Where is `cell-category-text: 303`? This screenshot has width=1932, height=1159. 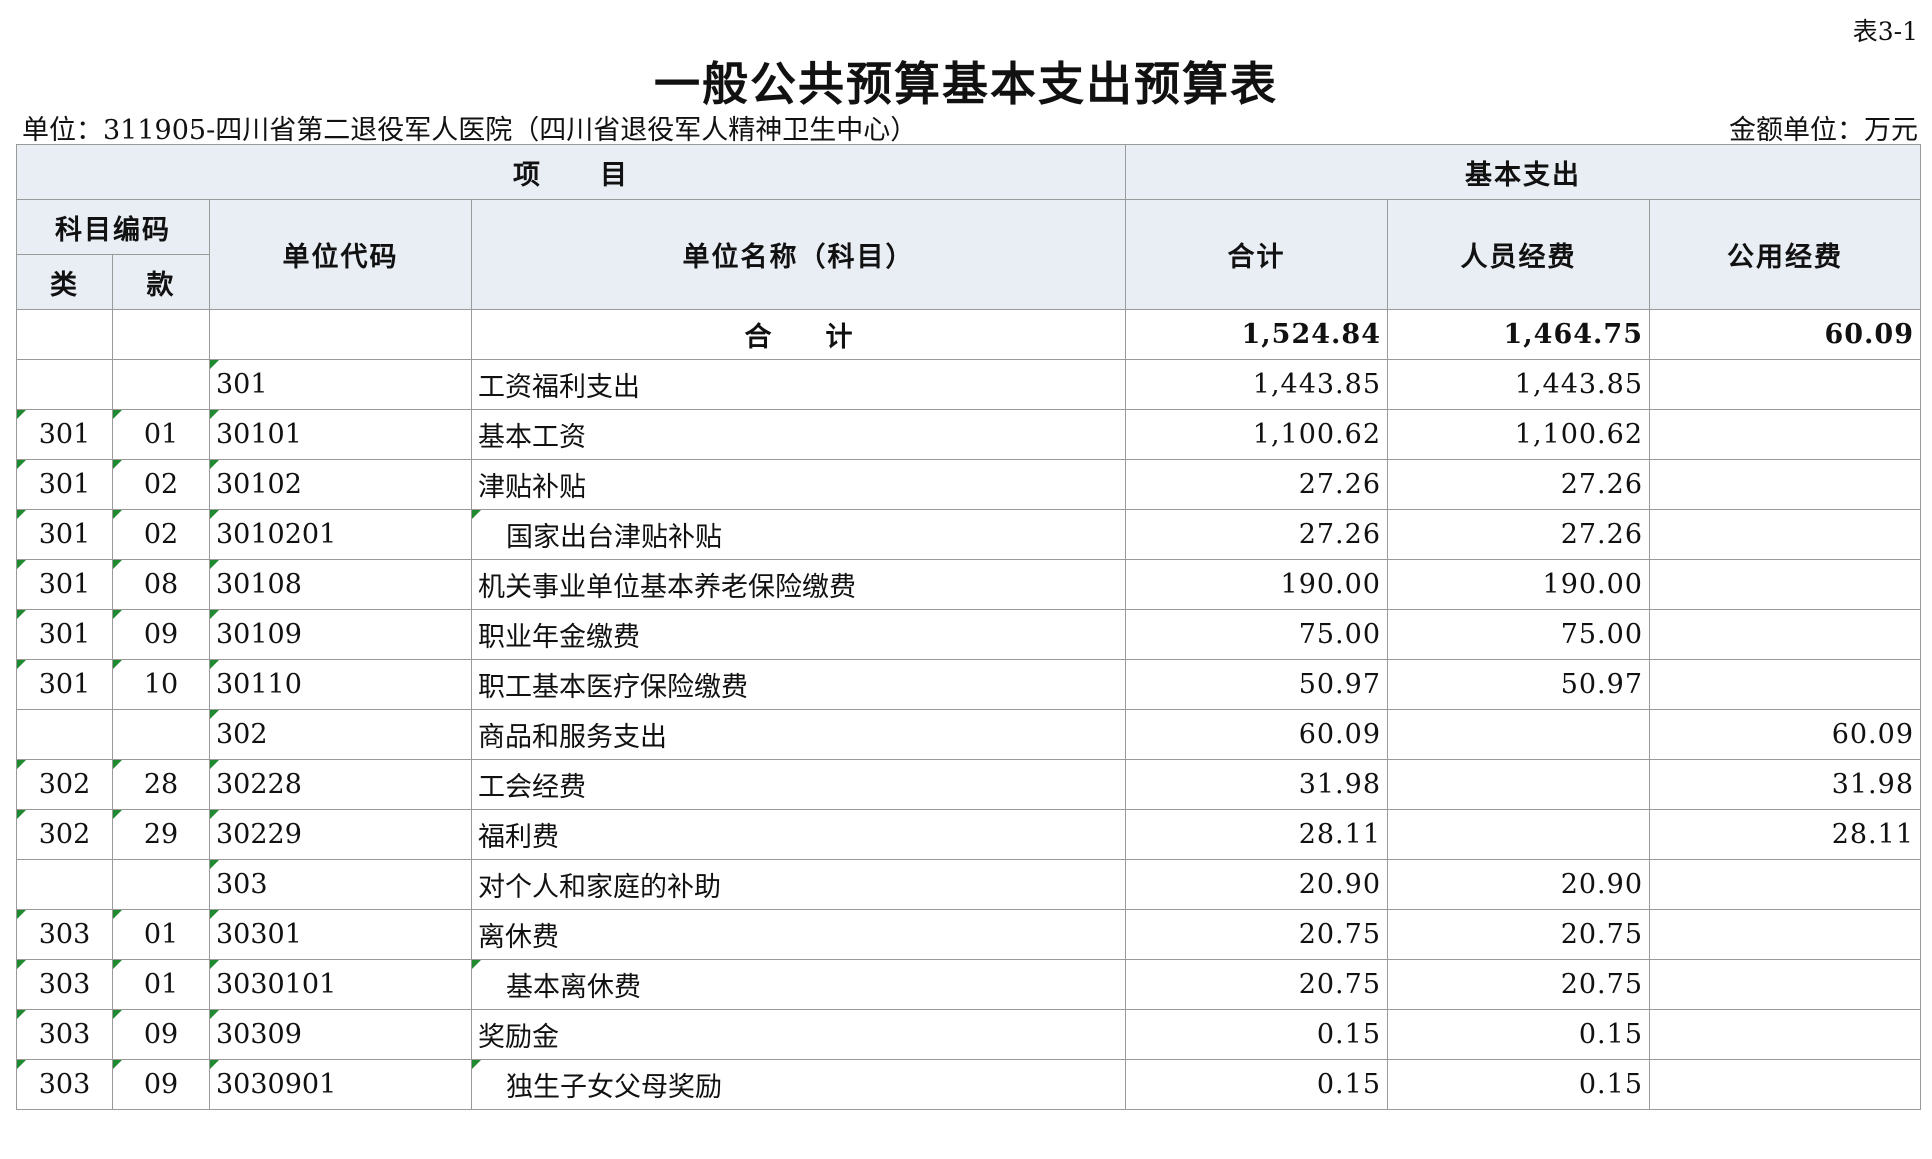
cell-category-text: 303 is located at coordinates (64, 1034).